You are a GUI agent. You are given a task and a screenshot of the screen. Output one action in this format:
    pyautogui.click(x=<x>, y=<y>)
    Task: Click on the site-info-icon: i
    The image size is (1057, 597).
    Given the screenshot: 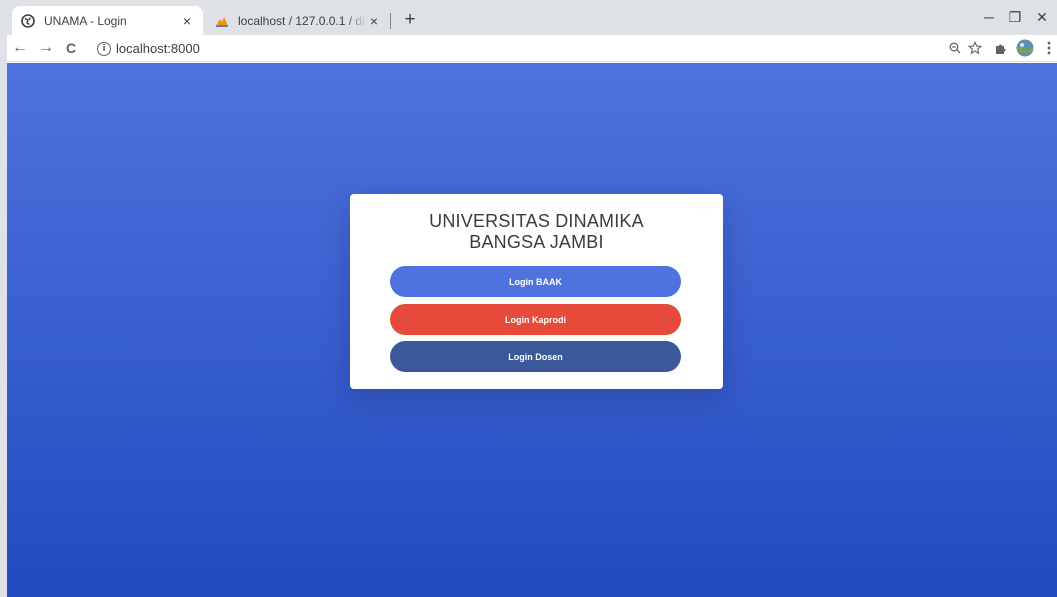 What is the action you would take?
    pyautogui.click(x=104, y=48)
    